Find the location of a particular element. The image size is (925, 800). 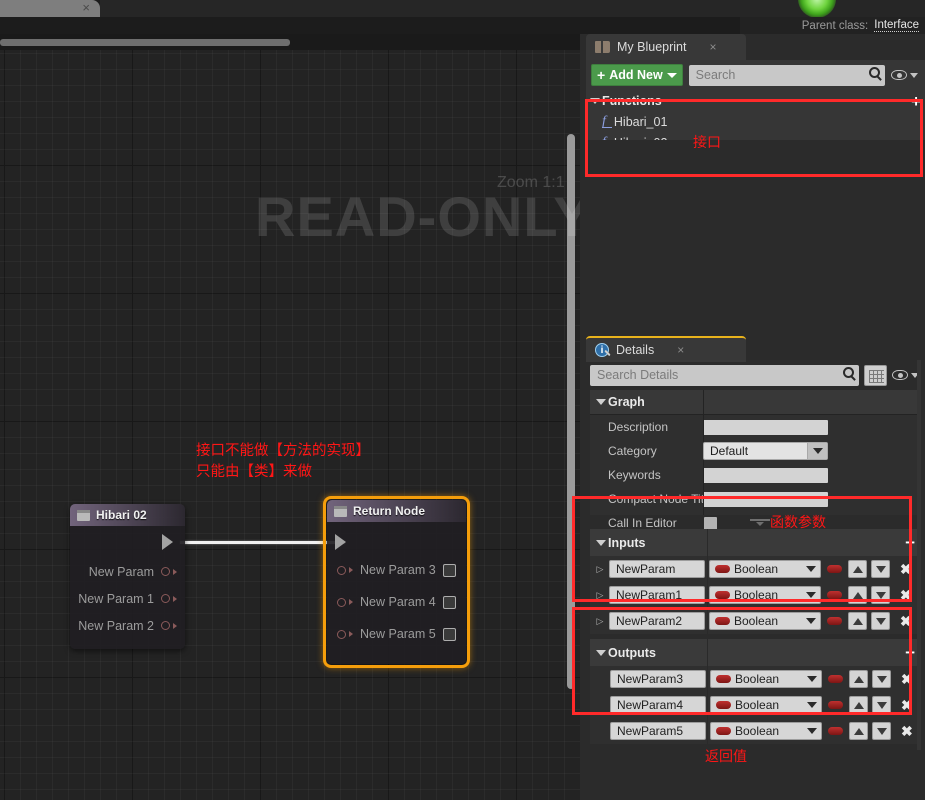

keywords-field is located at coordinates (765, 475).